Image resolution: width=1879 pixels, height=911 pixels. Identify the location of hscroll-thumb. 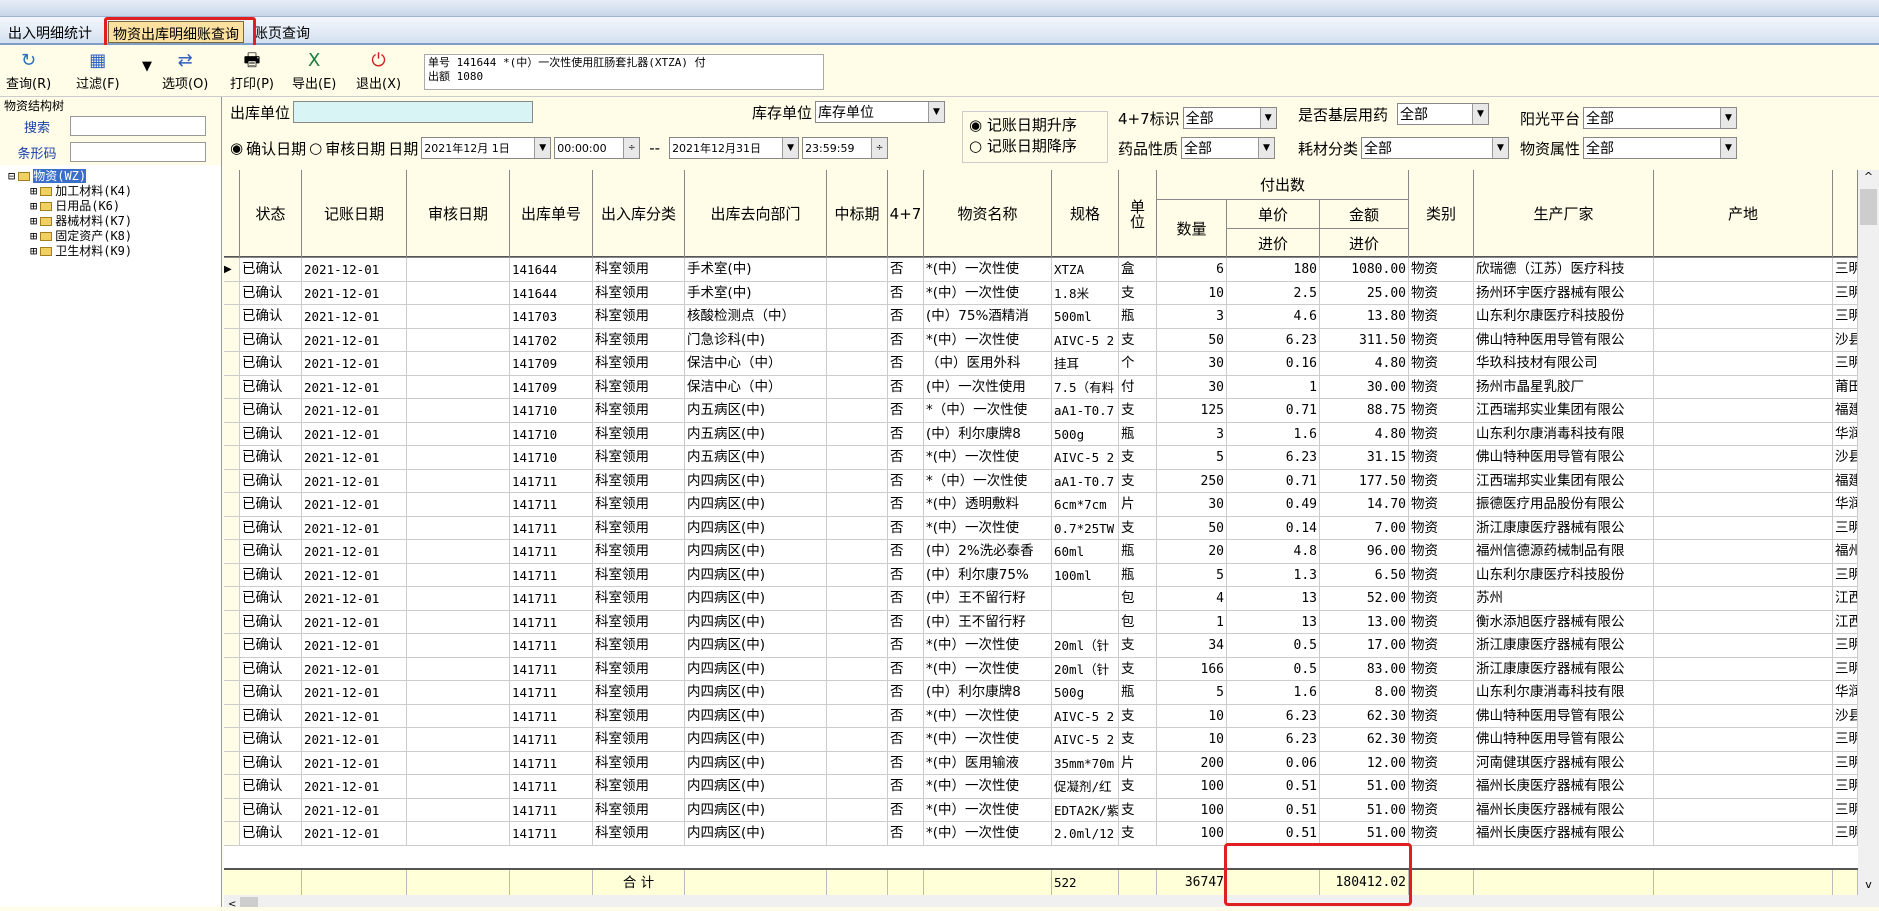
(249, 902).